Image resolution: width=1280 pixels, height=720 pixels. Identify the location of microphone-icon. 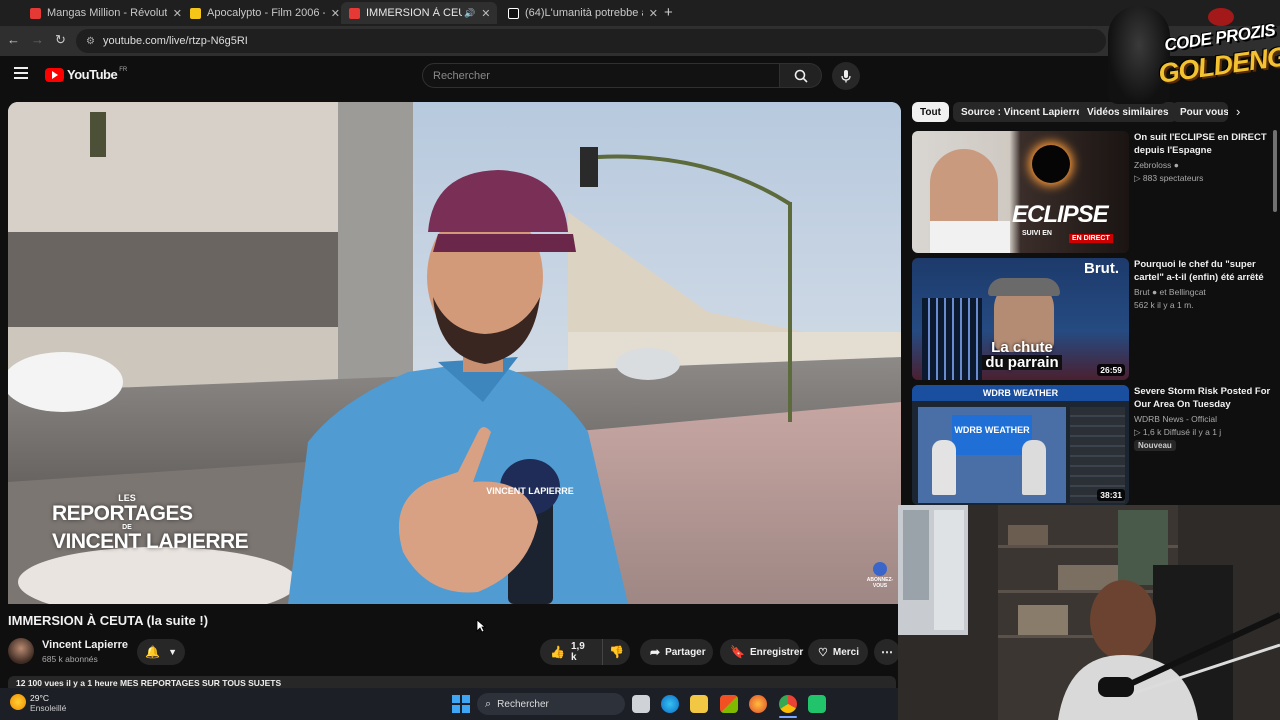
(846, 76).